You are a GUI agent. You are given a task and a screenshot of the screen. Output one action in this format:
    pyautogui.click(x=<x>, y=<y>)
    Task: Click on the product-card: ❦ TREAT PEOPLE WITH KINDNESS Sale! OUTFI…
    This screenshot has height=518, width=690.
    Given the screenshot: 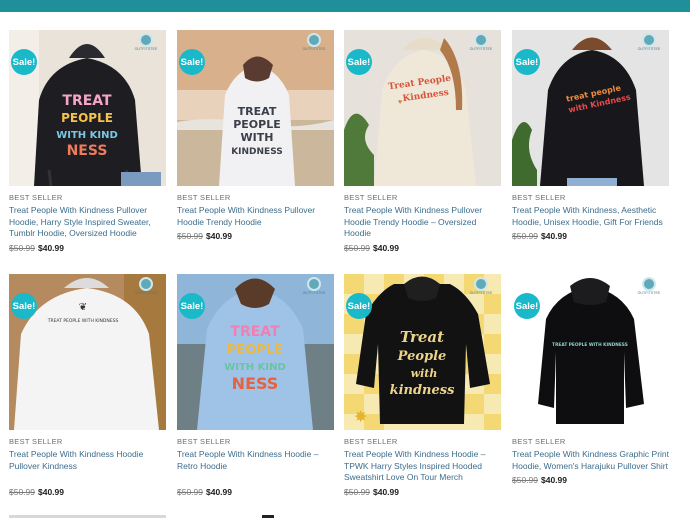 What is the action you would take?
    pyautogui.click(x=87, y=385)
    